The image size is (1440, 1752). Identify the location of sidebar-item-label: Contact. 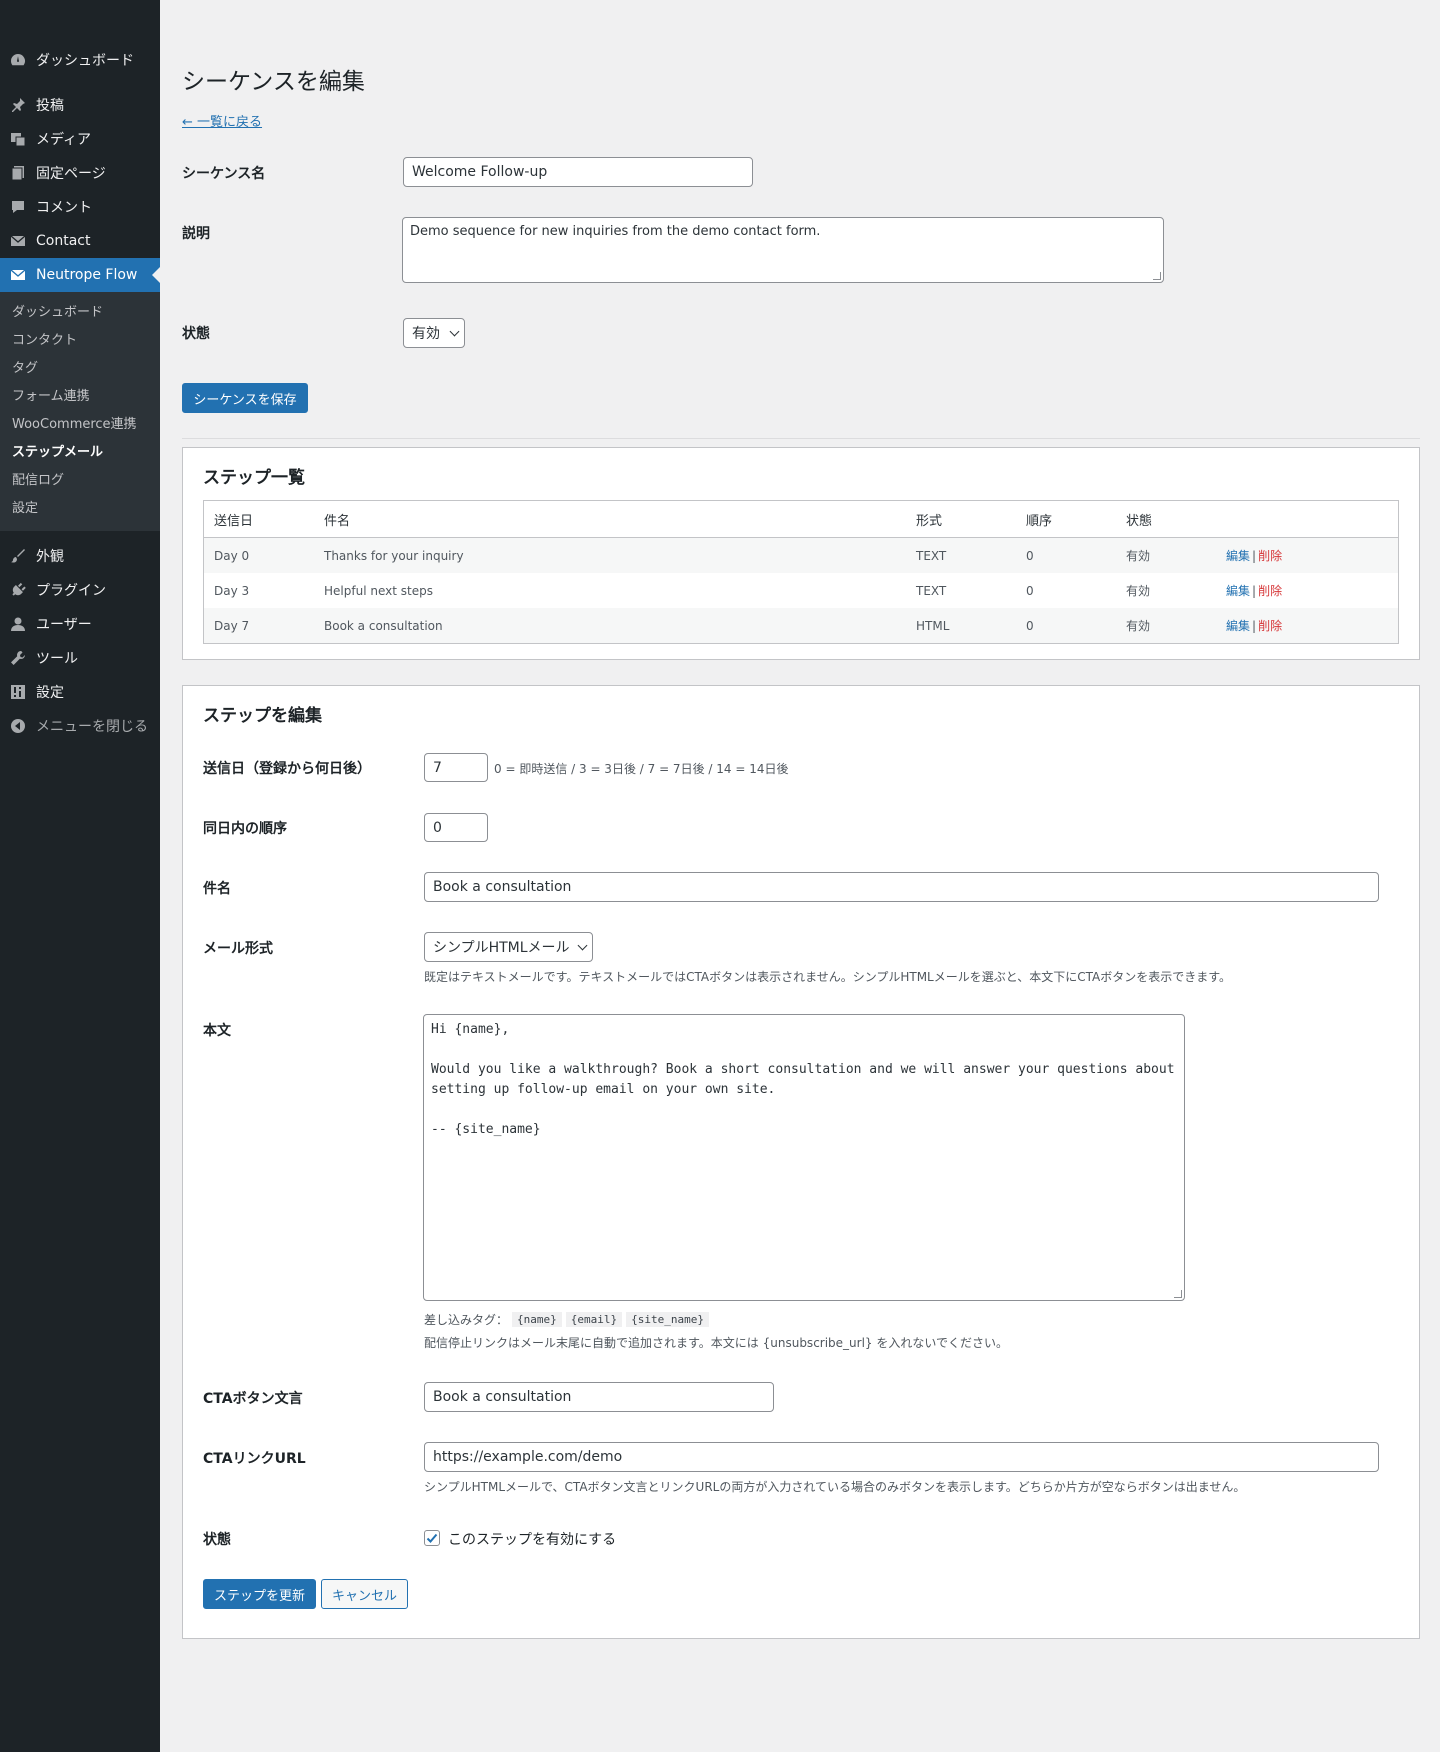
(63, 241).